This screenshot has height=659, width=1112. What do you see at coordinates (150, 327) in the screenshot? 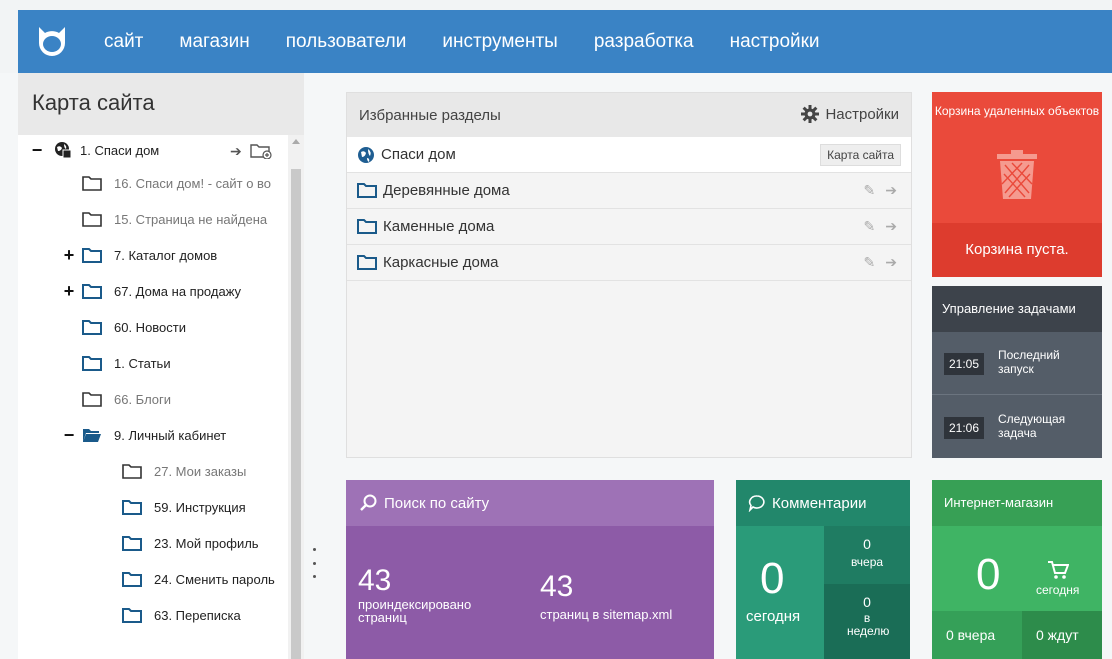
I see `tree-item-label: 60. Новости` at bounding box center [150, 327].